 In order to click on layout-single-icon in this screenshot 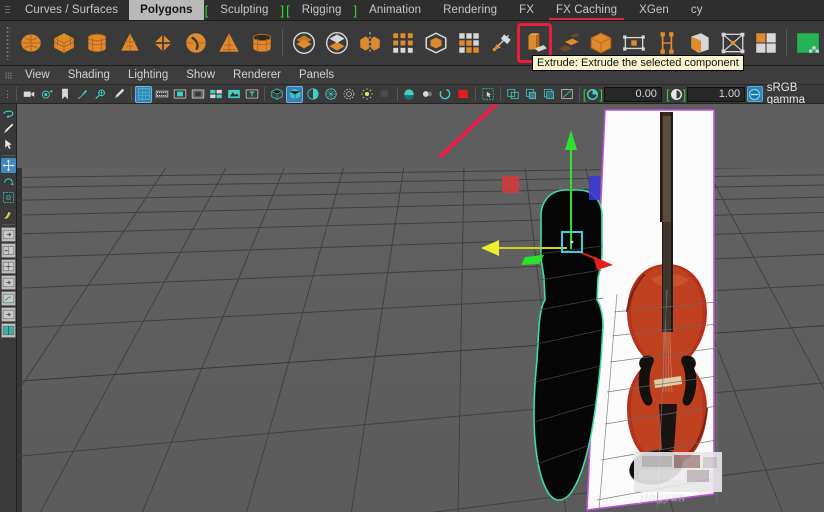, I will do `click(8, 234)`.